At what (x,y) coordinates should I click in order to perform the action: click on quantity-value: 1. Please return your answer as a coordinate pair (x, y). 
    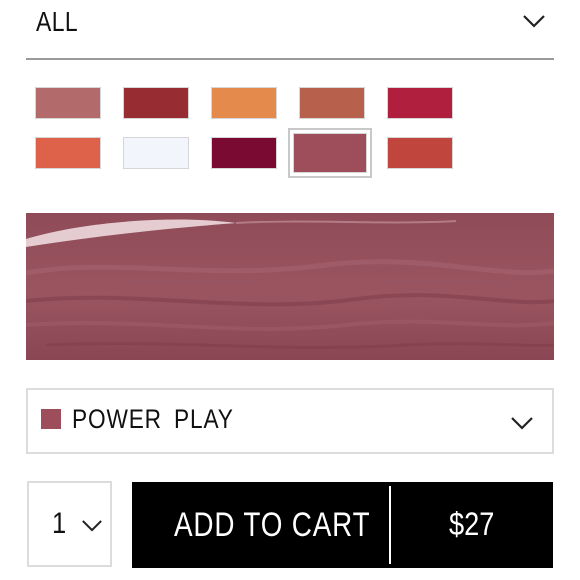
    Looking at the image, I should click on (59, 523).